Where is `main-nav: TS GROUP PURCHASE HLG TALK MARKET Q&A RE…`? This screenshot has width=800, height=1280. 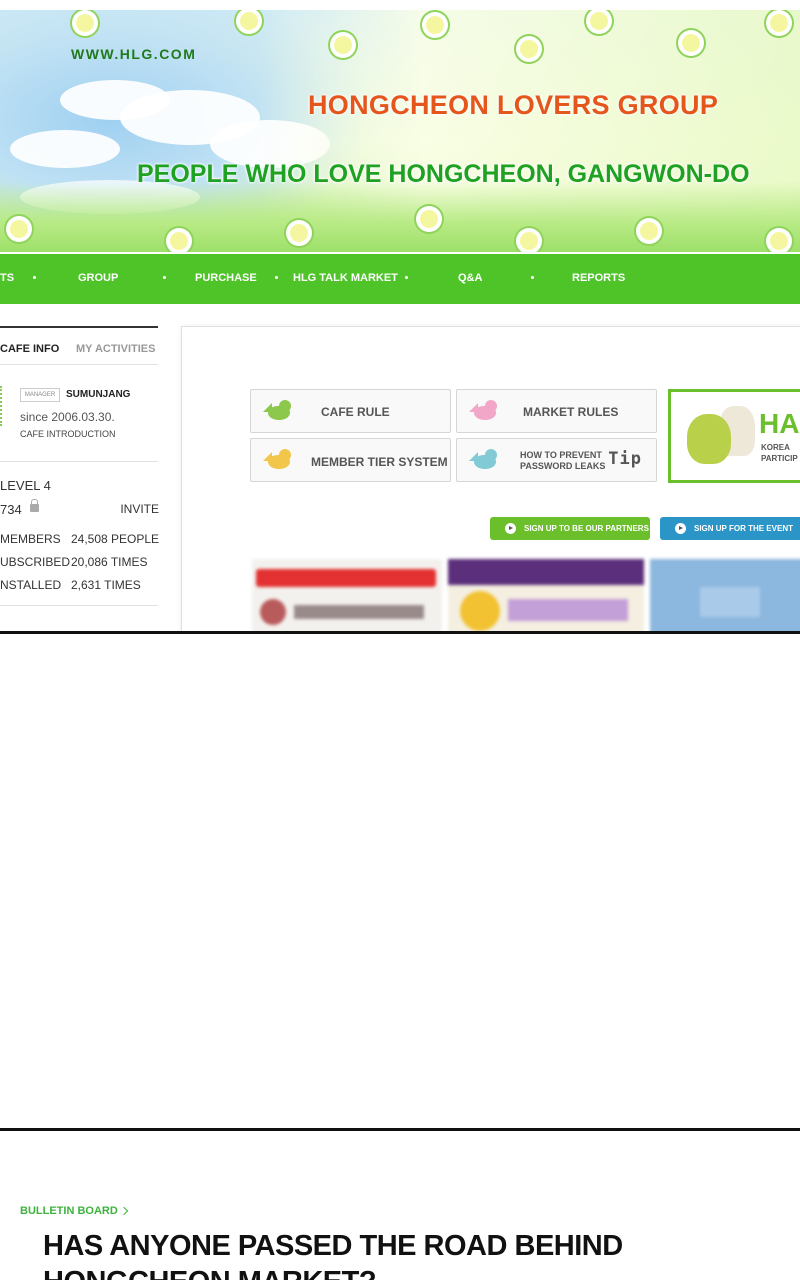 main-nav: TS GROUP PURCHASE HLG TALK MARKET Q&A RE… is located at coordinates (400, 279).